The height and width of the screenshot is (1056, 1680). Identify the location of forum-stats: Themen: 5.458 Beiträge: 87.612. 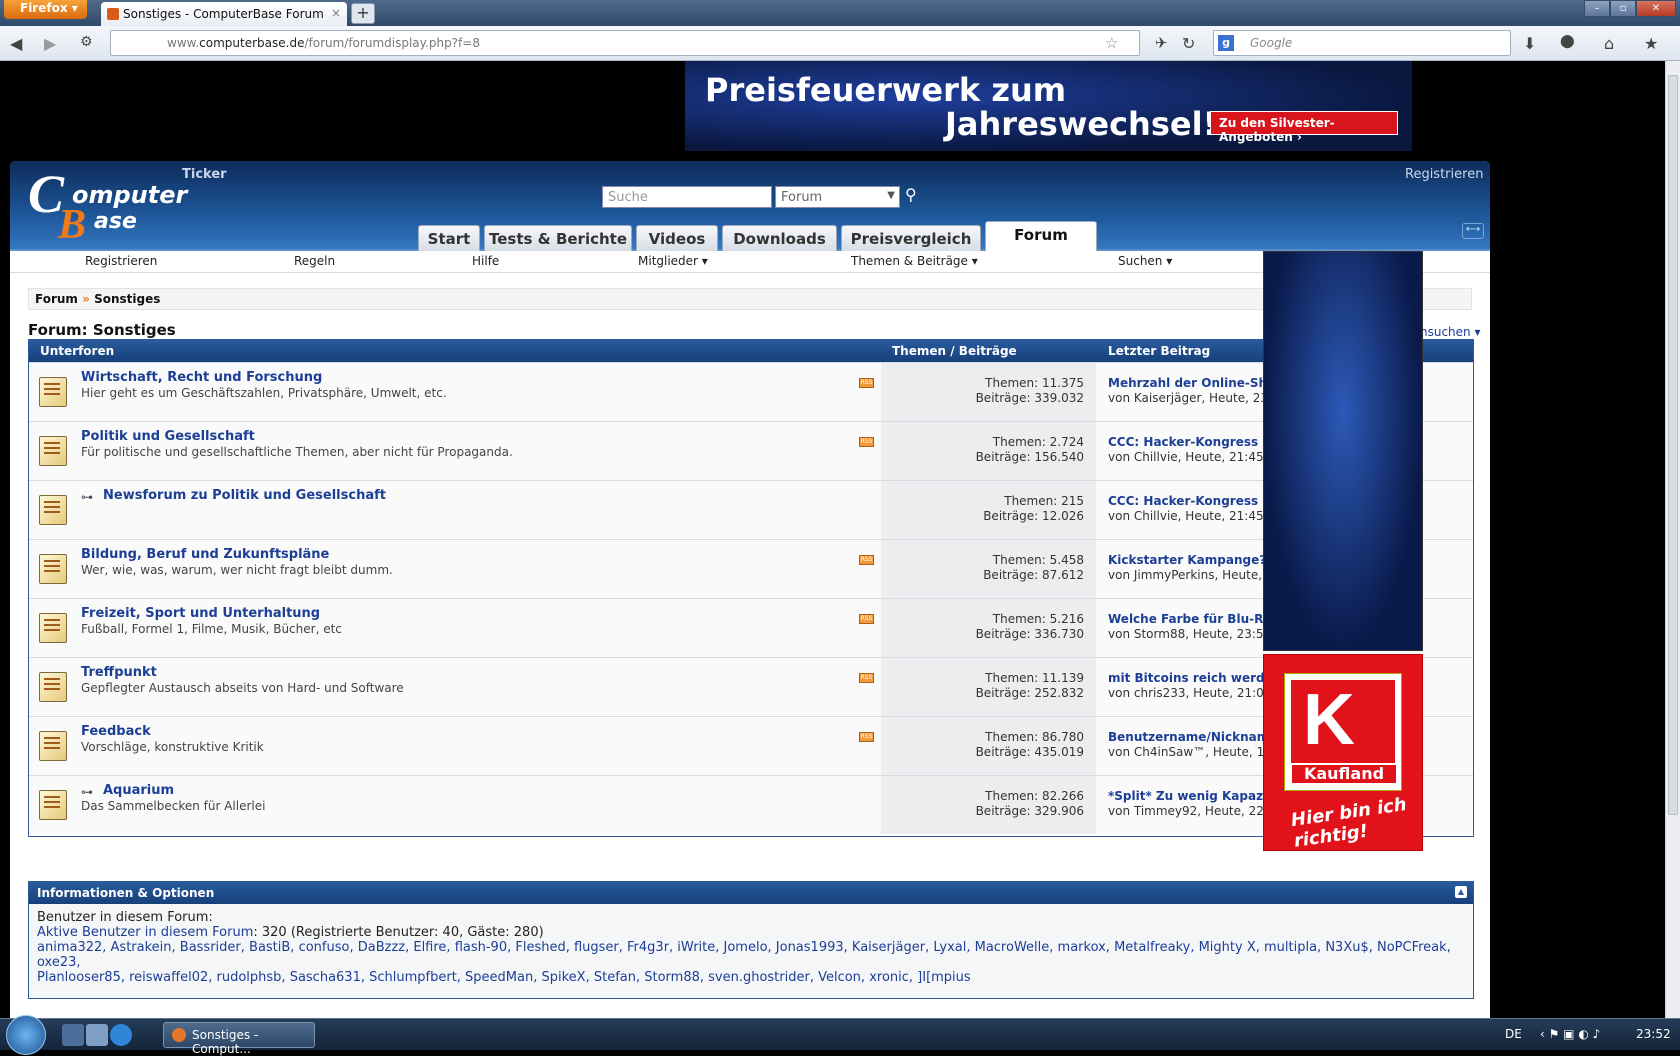
(988, 569).